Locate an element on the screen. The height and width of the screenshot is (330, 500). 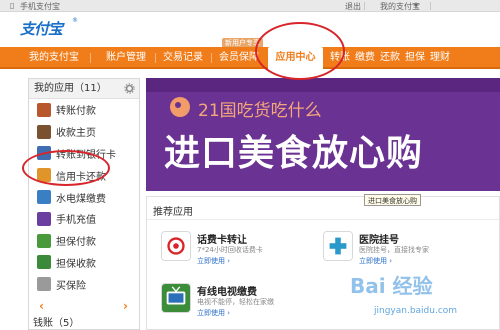
tv-icon is located at coordinates (176, 298).